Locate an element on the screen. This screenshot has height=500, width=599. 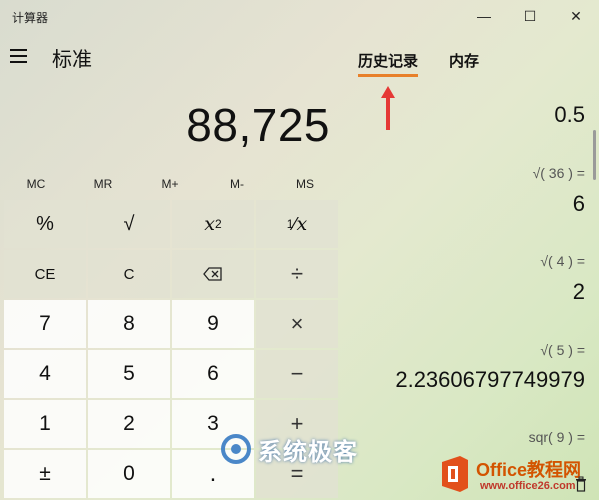
digit-2-button: 2 is located at coordinates (129, 424).